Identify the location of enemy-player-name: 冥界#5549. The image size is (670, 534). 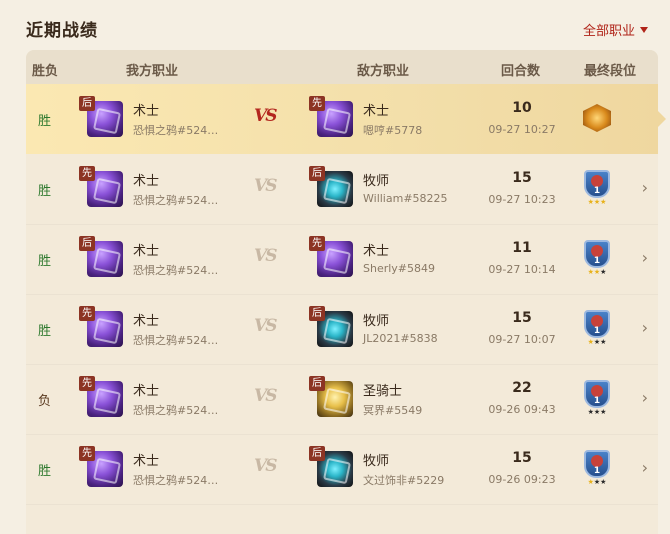
(393, 410).